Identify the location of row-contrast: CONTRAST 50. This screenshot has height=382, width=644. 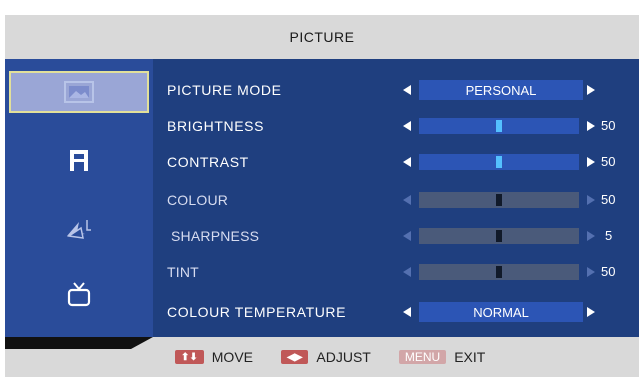
(400, 162).